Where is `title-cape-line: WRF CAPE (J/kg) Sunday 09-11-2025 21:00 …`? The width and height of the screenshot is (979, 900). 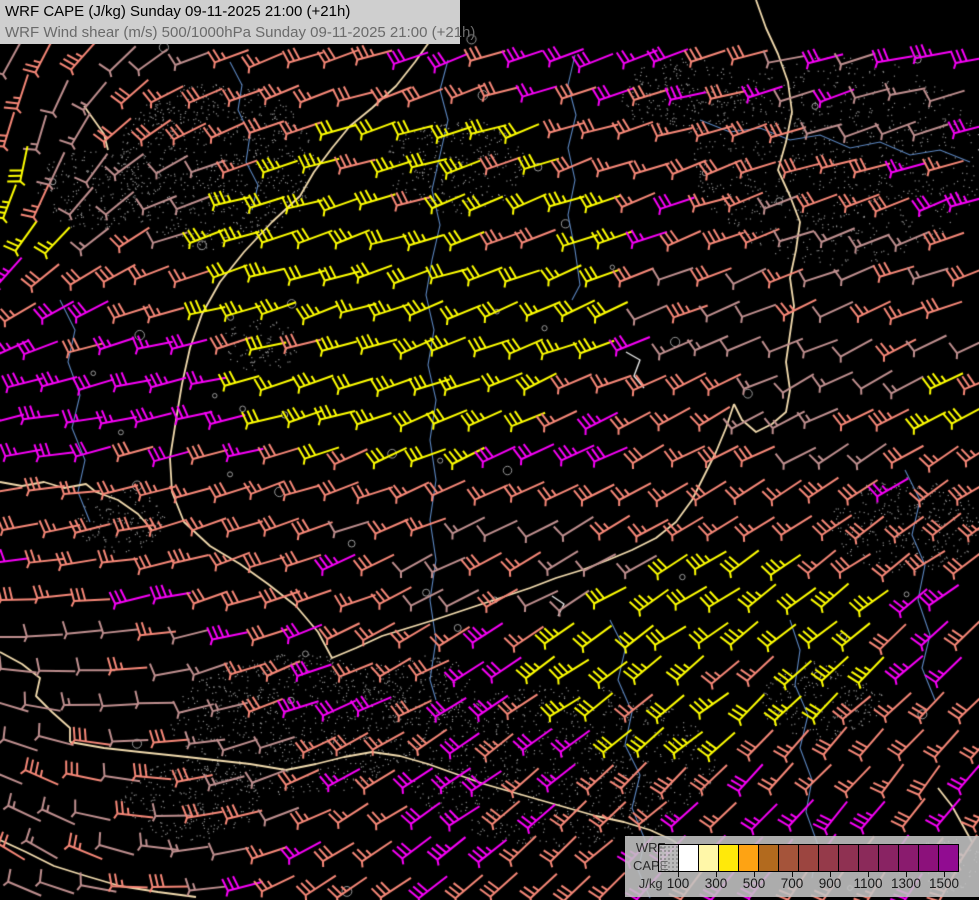
title-cape-line: WRF CAPE (J/kg) Sunday 09-11-2025 21:00 … is located at coordinates (178, 11).